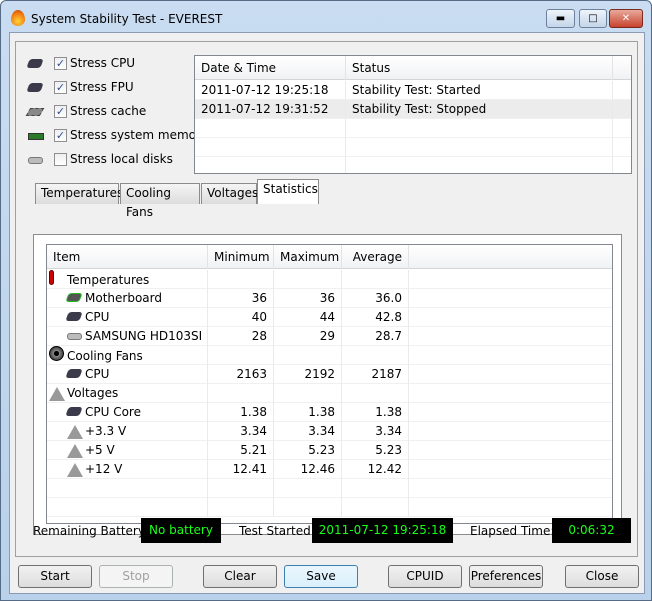 The width and height of the screenshot is (652, 601). I want to click on tab-voltages: Voltages, so click(229, 193).